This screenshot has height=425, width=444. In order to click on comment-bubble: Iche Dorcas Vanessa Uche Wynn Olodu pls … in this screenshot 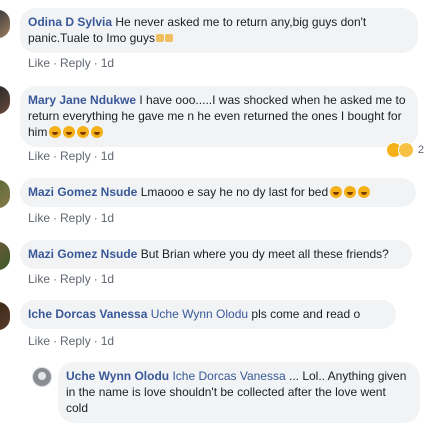, I will do `click(208, 314)`.